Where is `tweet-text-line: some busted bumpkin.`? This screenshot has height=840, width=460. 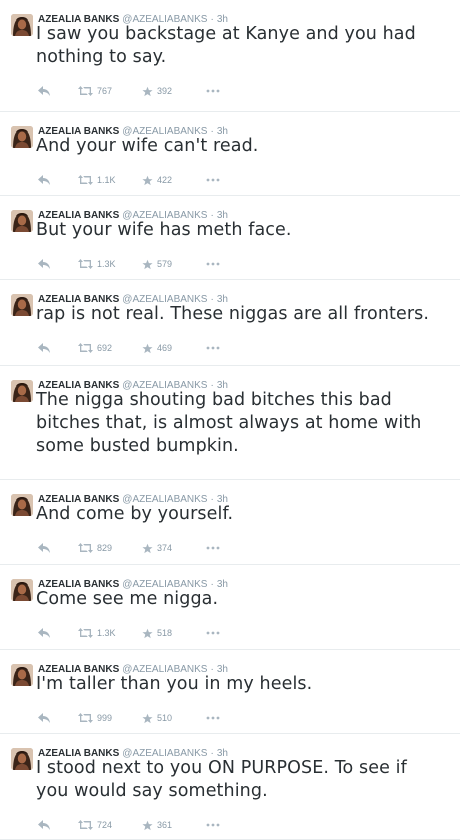
tweet-text-line: some busted bumpkin. is located at coordinates (137, 446).